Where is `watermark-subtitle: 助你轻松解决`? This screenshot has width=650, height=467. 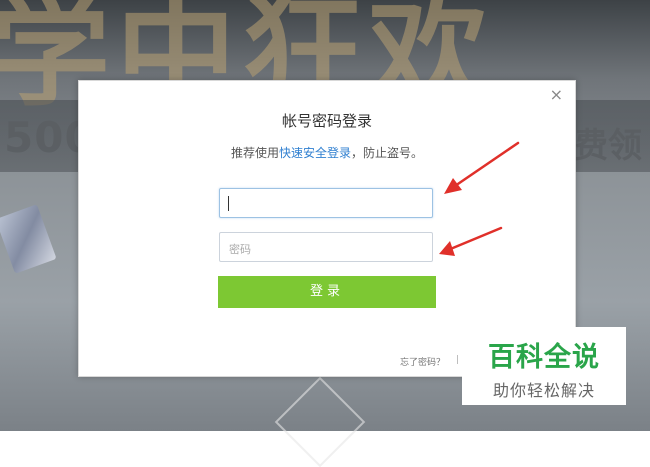 watermark-subtitle: 助你轻松解决 is located at coordinates (543, 390).